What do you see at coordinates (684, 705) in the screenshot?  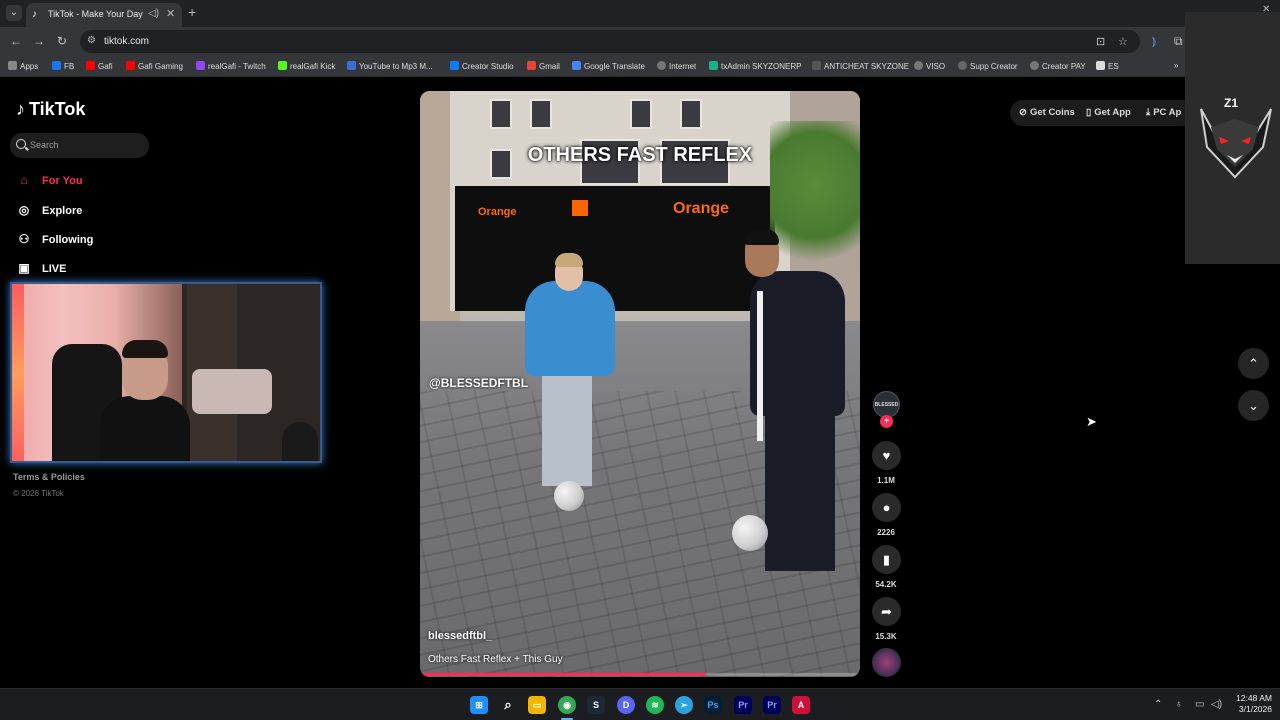 I see `telegram-icon: ➢` at bounding box center [684, 705].